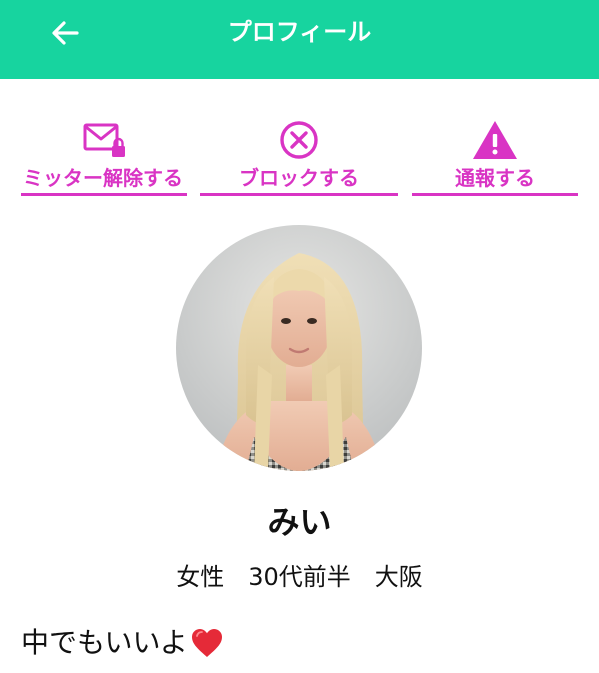 Image resolution: width=599 pixels, height=673 pixels. Describe the element at coordinates (495, 194) in the screenshot. I see `report-underline` at that location.